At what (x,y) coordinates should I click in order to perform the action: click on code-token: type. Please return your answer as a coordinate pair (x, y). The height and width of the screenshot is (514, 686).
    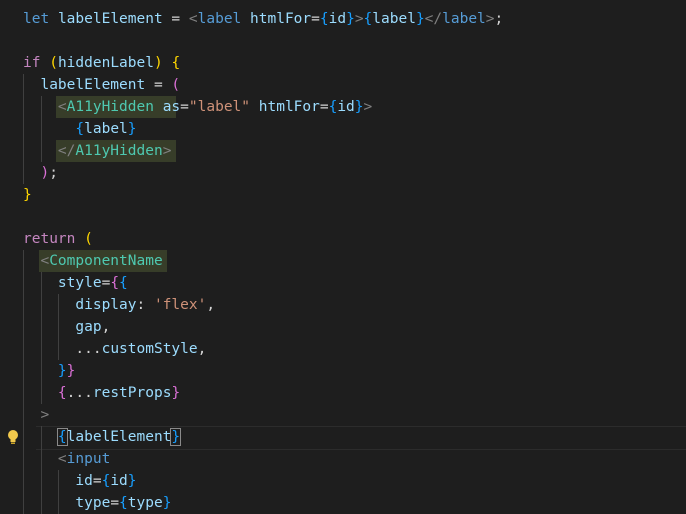
    Looking at the image, I should click on (145, 503).